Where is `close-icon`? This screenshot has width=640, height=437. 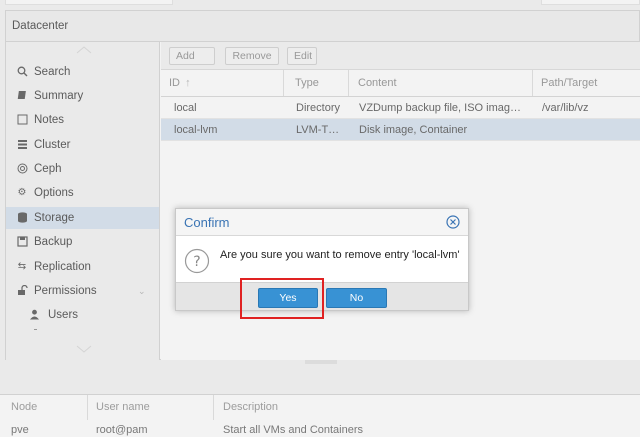 close-icon is located at coordinates (453, 222).